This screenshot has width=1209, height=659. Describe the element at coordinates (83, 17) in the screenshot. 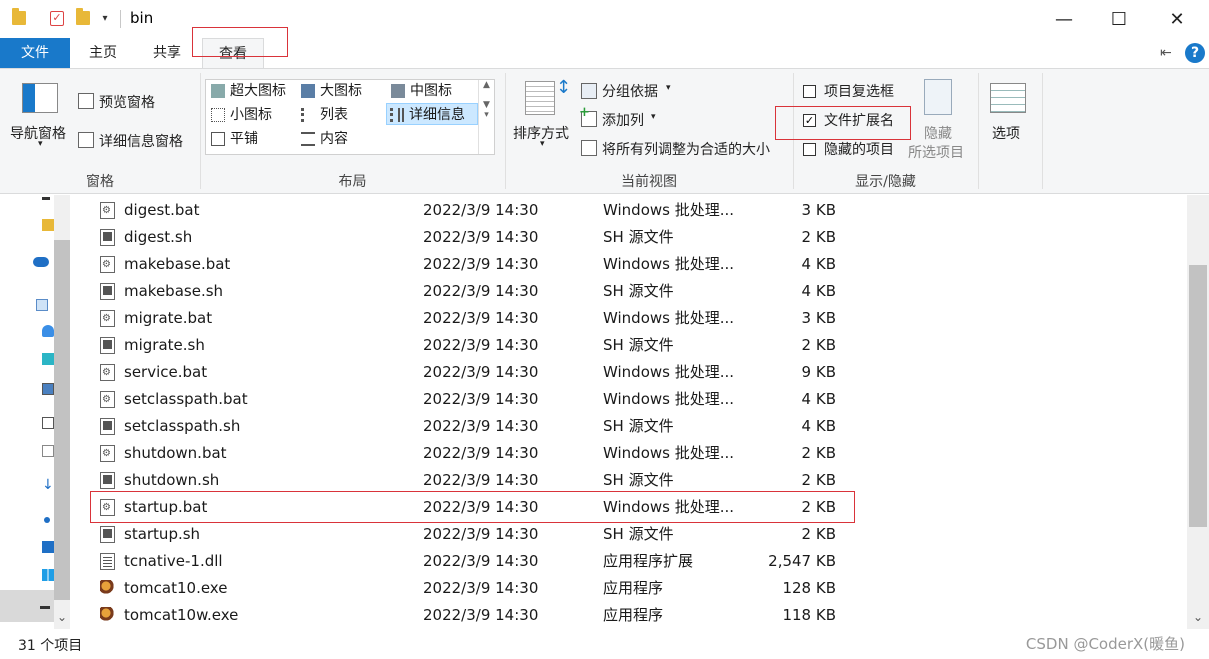

I see `new-folder-icon` at that location.